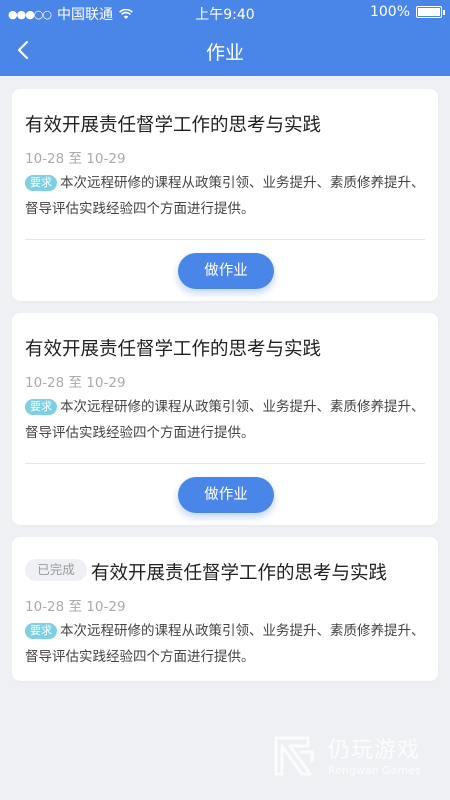  I want to click on watermark-name: 仍玩游戏, so click(374, 750).